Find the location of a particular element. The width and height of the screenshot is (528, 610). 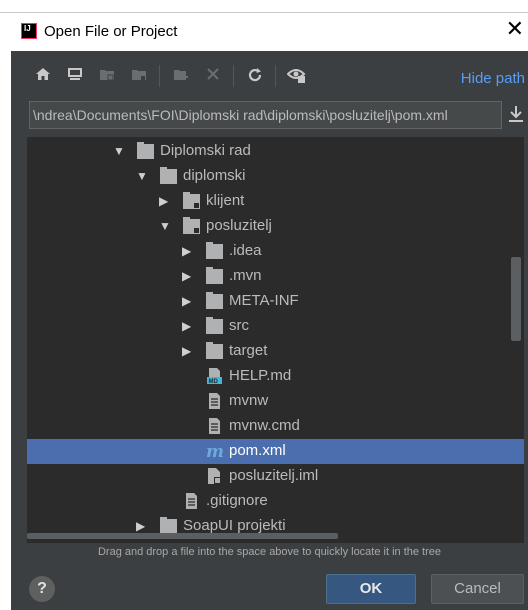

svg-text: m is located at coordinates (215, 451).